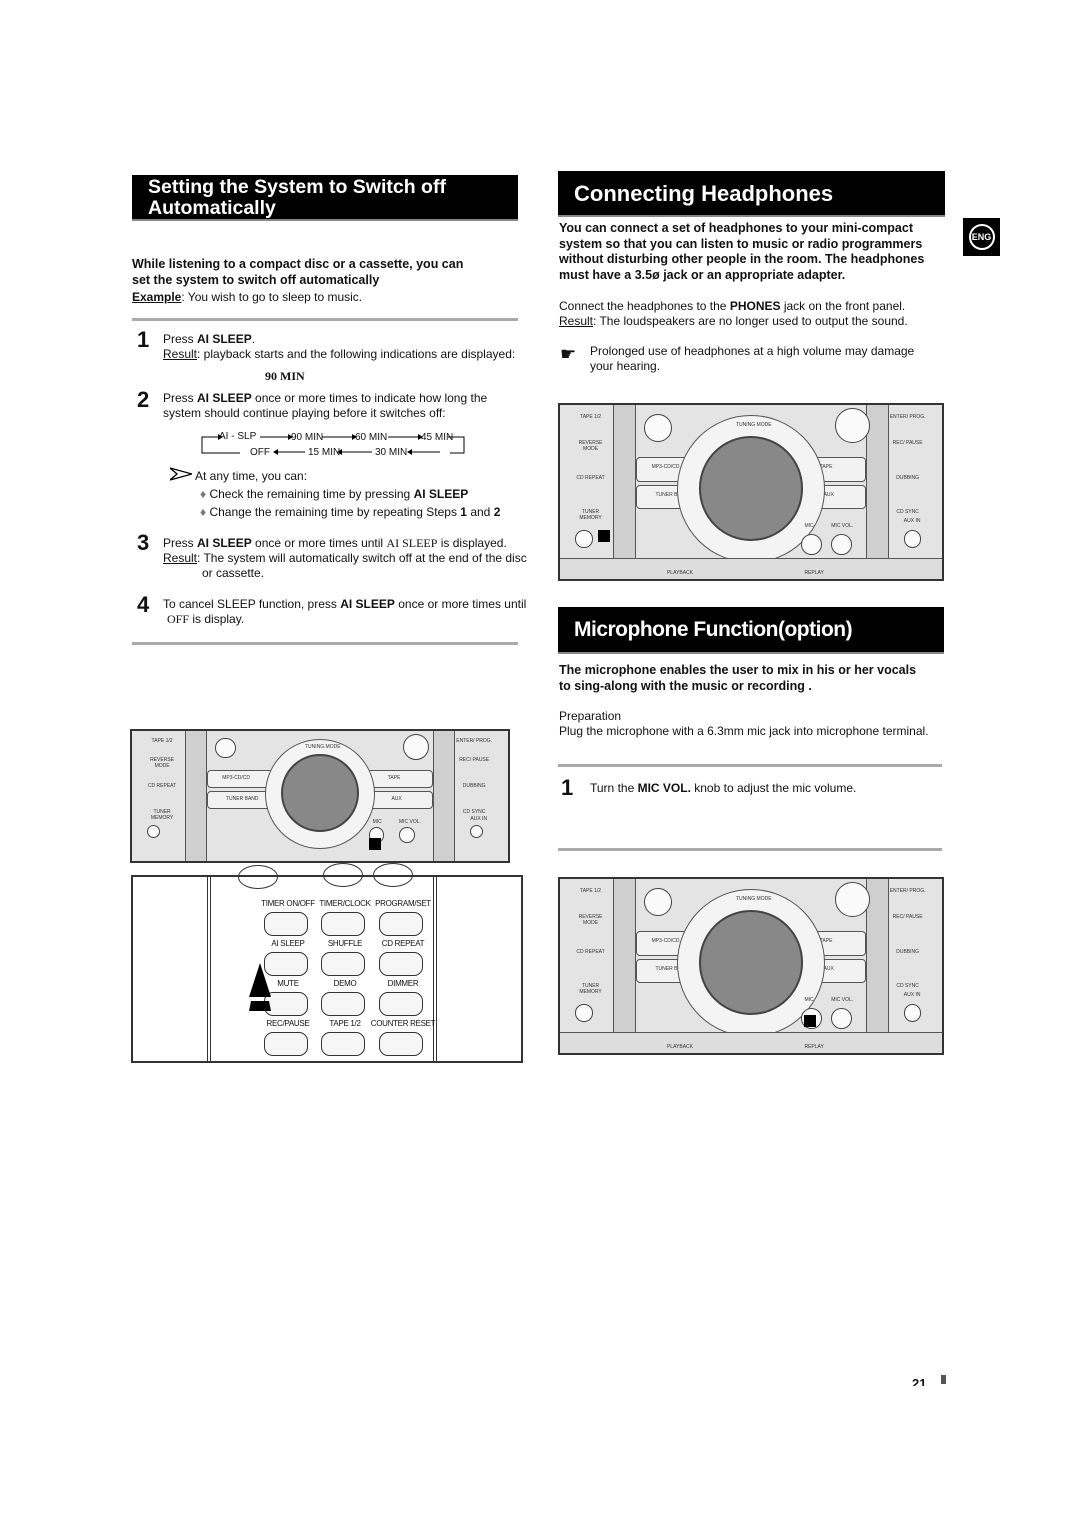  What do you see at coordinates (324, 452) in the screenshot?
I see `cycle-label: 15 MIN` at bounding box center [324, 452].